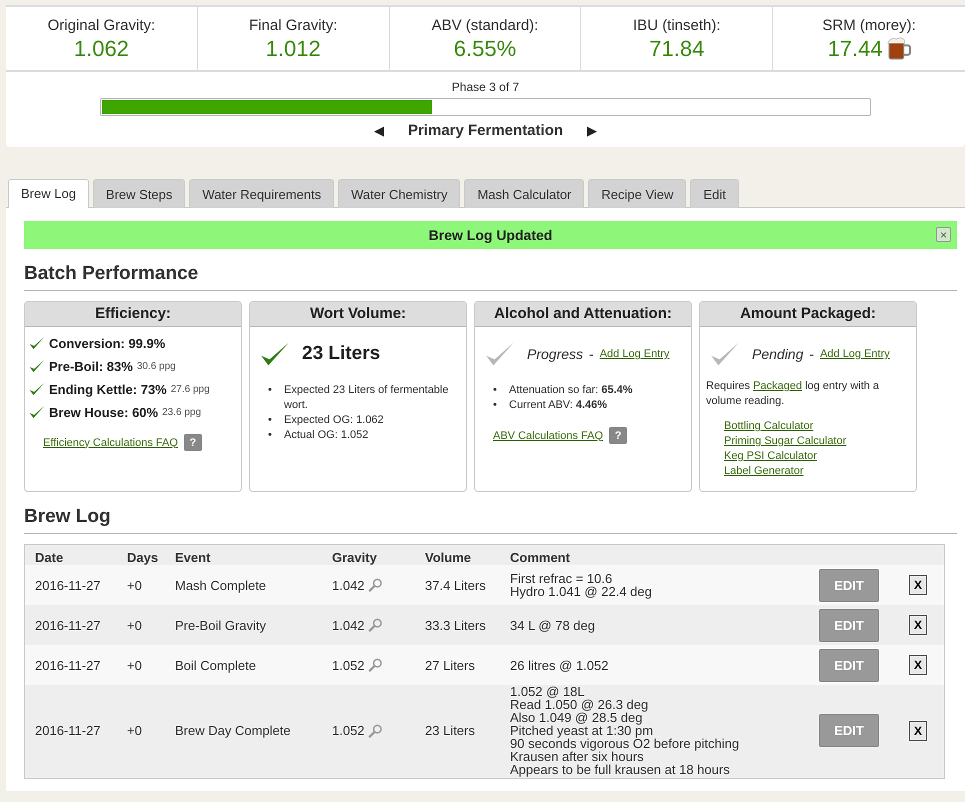 This screenshot has width=965, height=802. Describe the element at coordinates (133, 314) in the screenshot. I see `card-title: Efficiency:` at that location.